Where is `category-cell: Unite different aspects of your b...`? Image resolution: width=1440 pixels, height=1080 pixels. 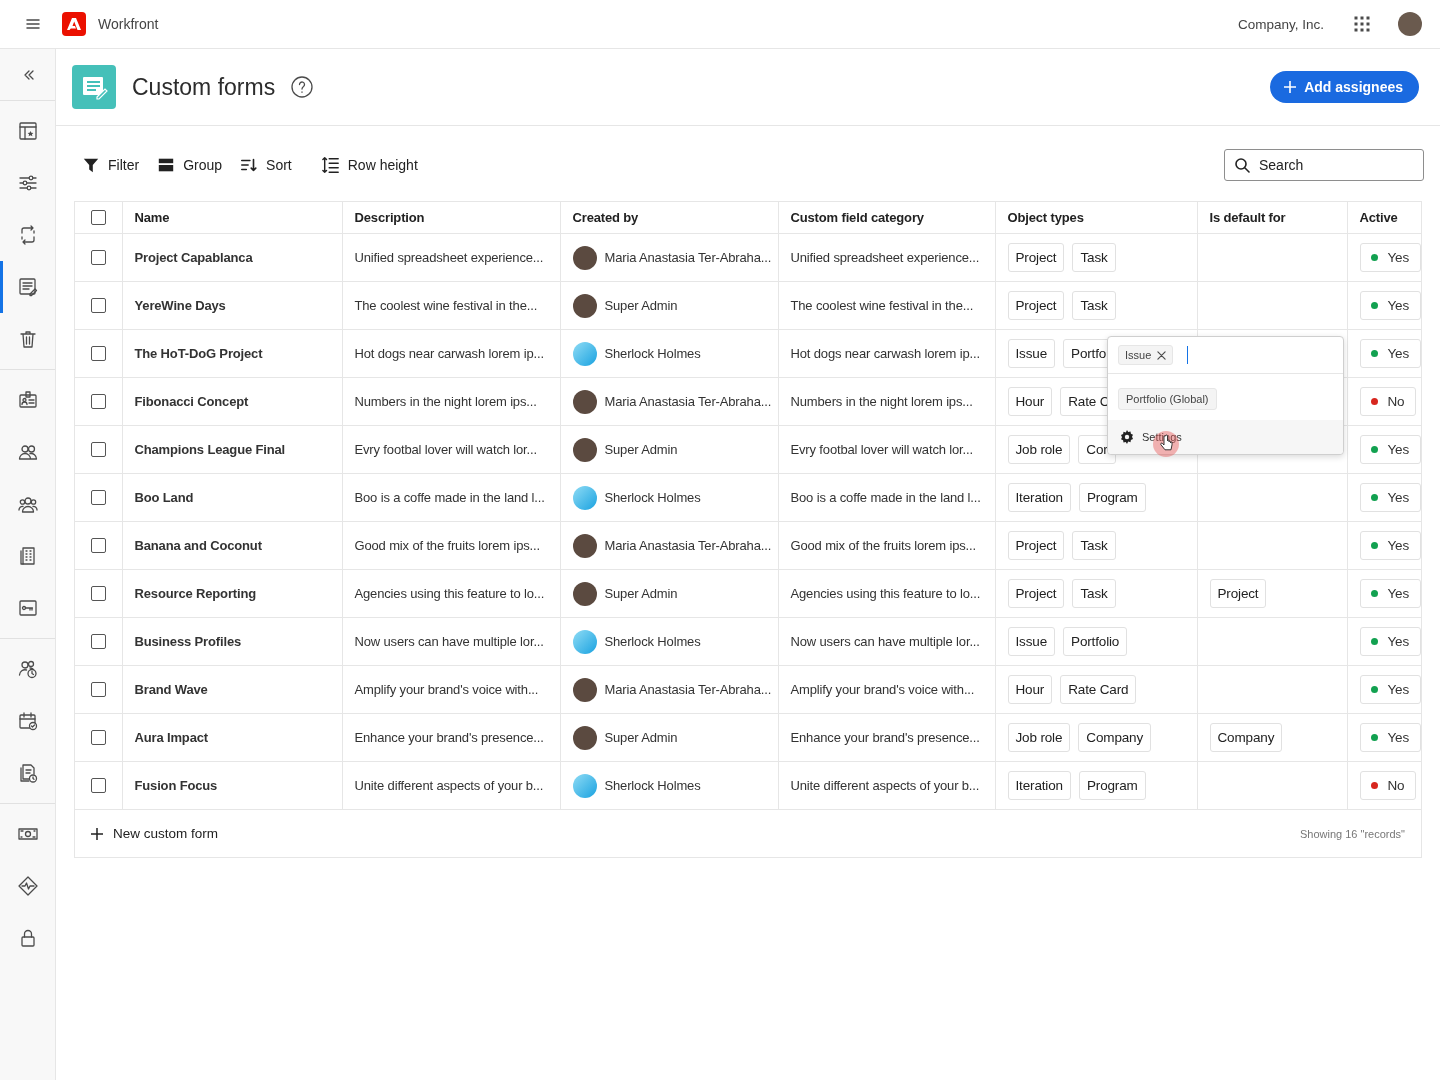 category-cell: Unite different aspects of your b... is located at coordinates (886, 785).